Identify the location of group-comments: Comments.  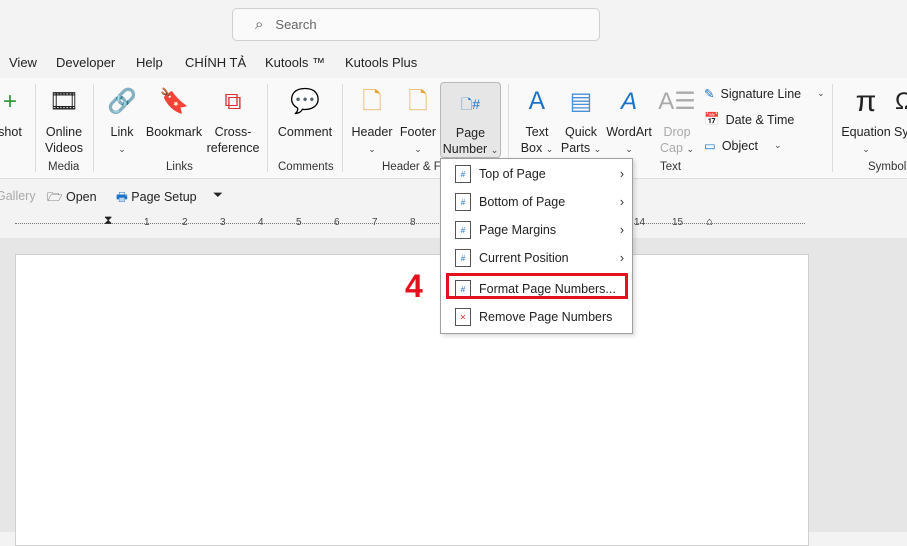
(306, 167).